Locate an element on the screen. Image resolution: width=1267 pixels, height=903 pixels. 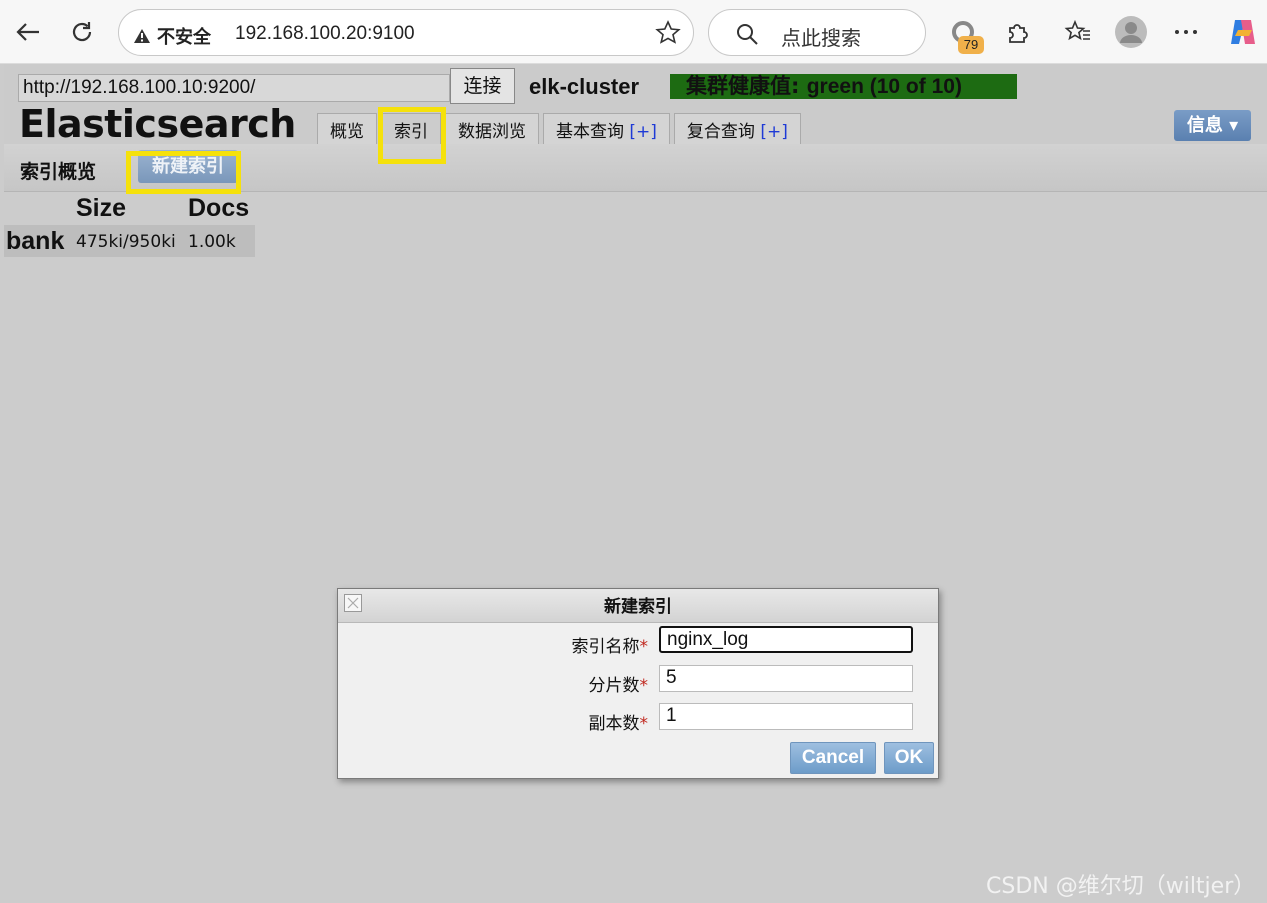
endpoint-input: http://192.168.100.10:9200/ is located at coordinates (234, 88).